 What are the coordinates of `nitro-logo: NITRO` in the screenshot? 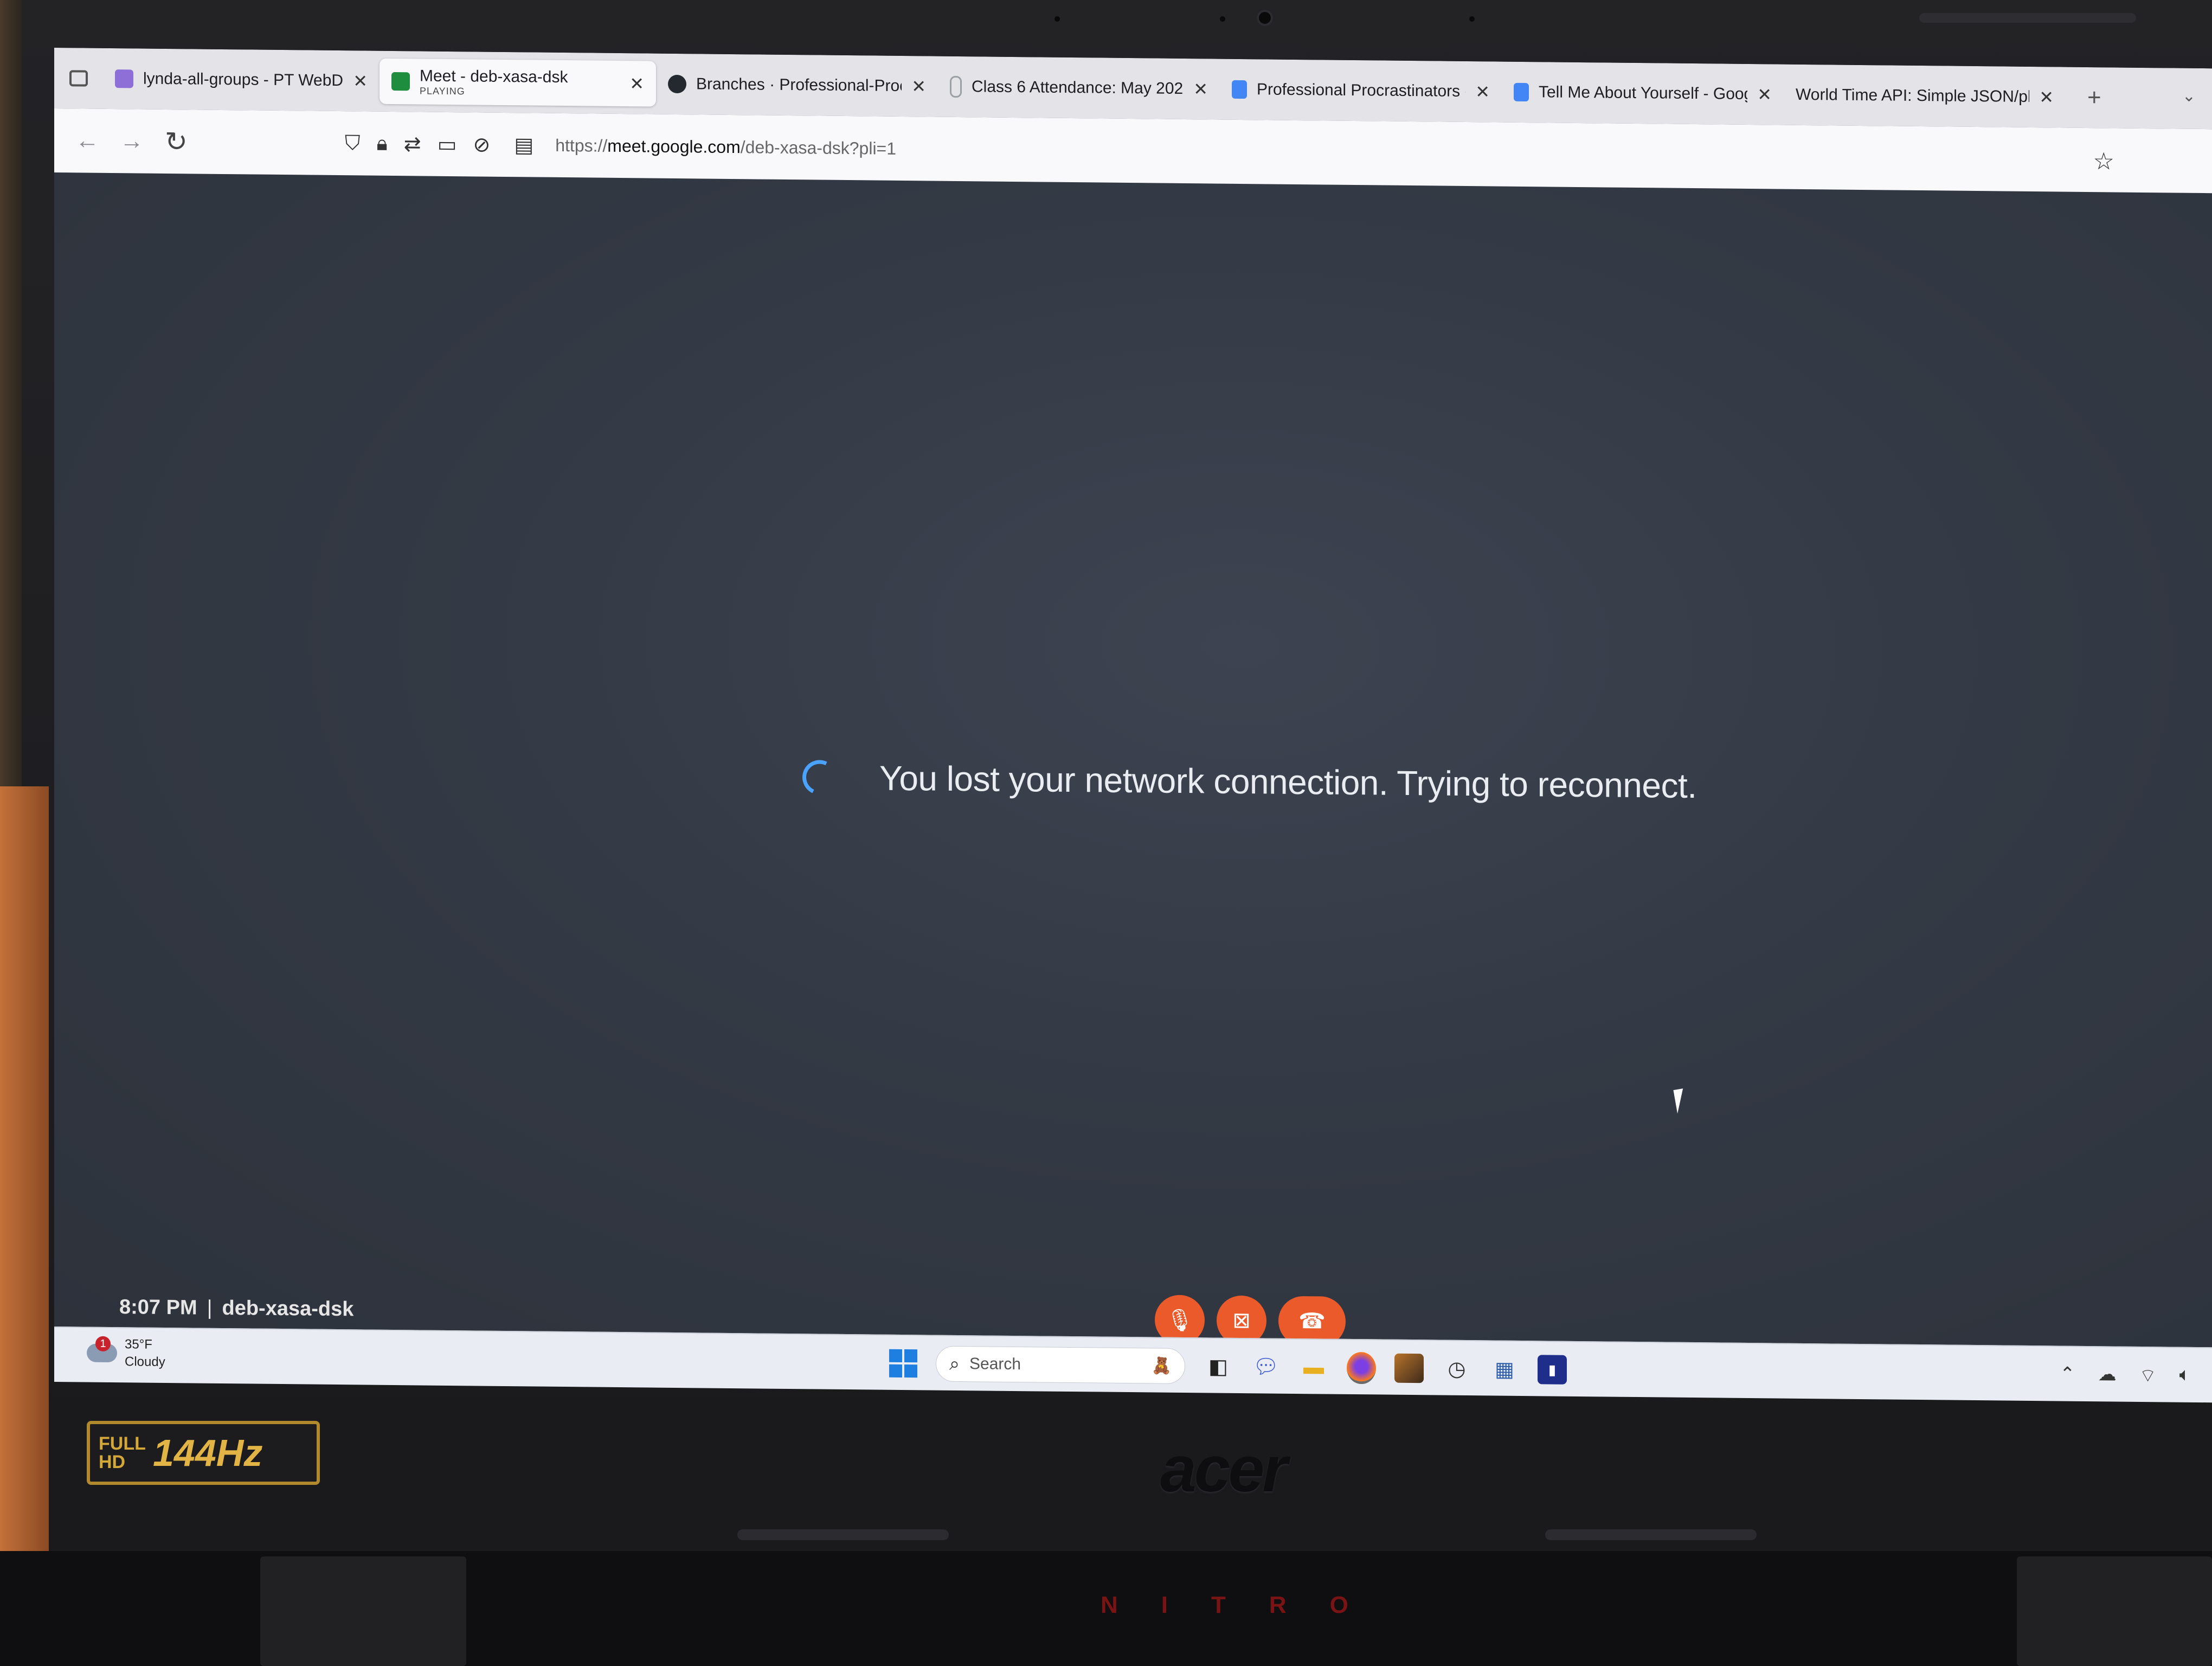 It's located at (1246, 1605).